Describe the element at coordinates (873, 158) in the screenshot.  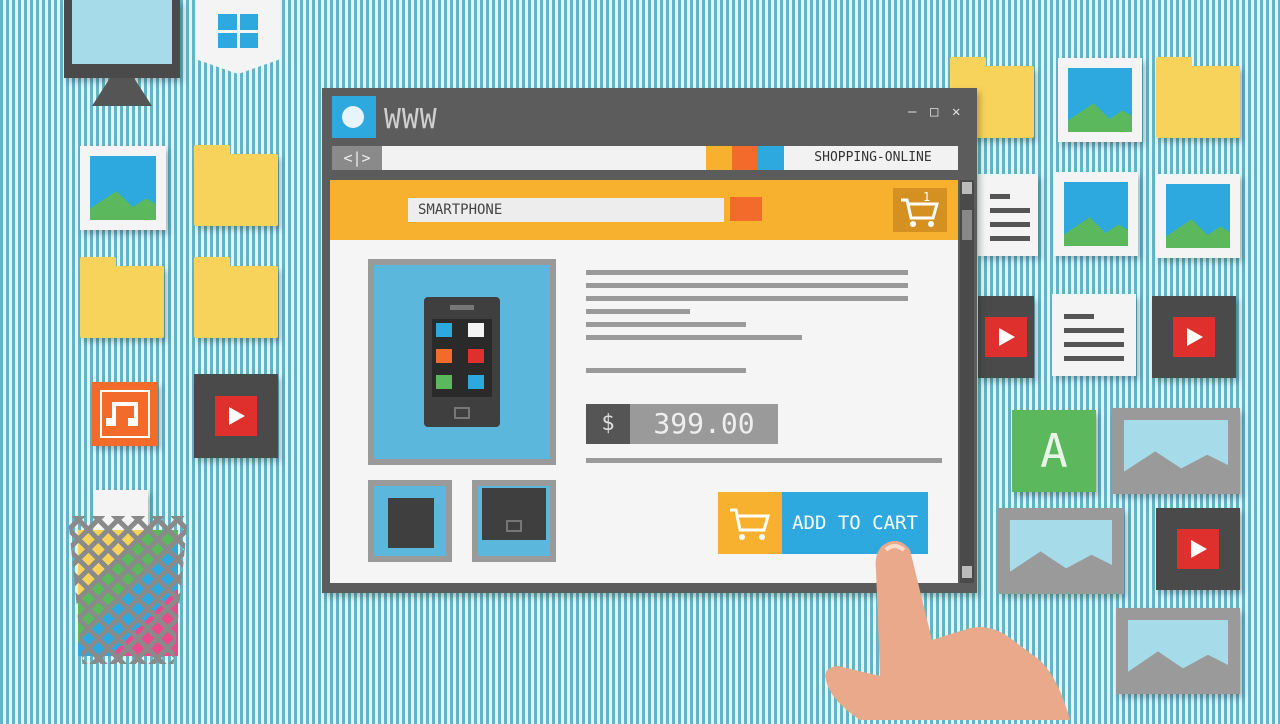
I see `url-text: SHOPPING-ONLINE` at that location.